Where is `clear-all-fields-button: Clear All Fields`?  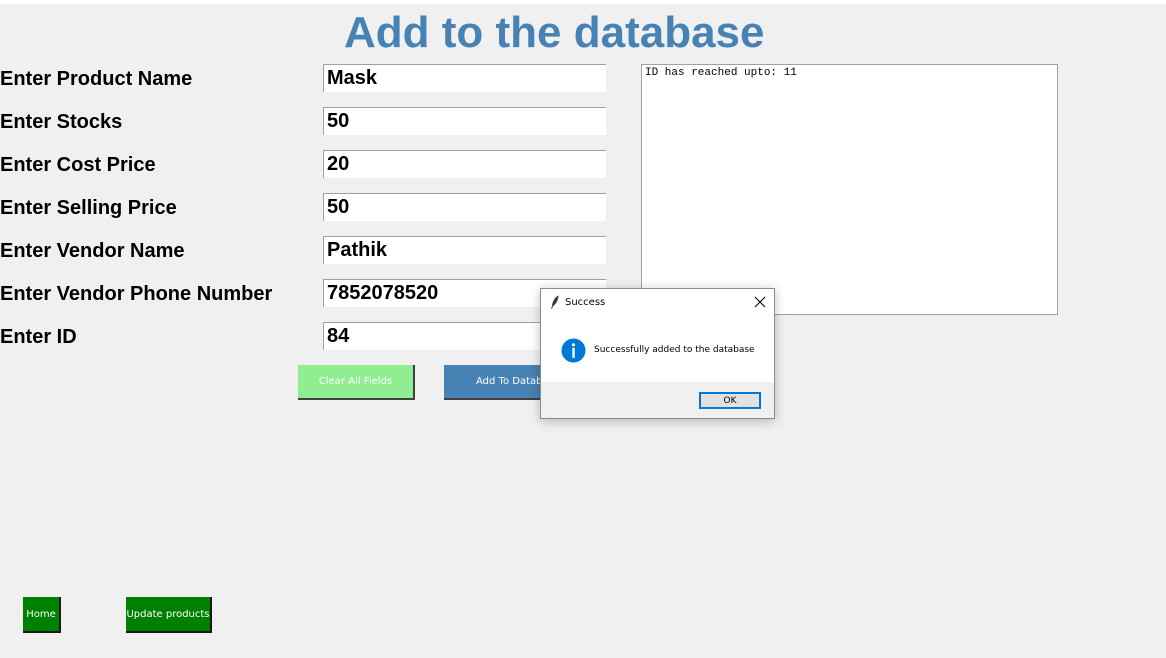 clear-all-fields-button: Clear All Fields is located at coordinates (356, 382).